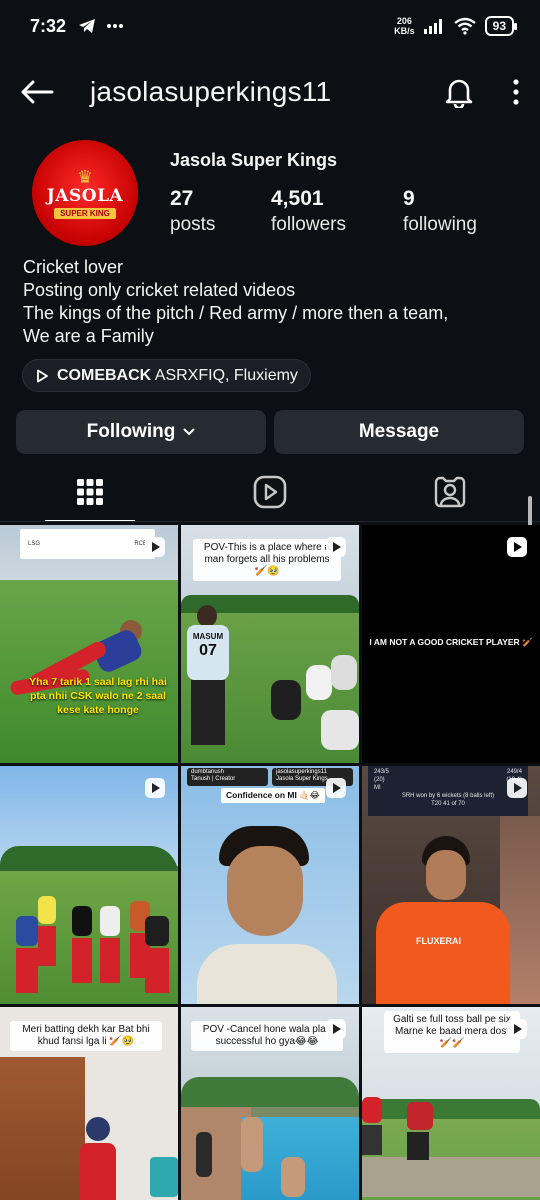  I want to click on scoreboard: LSG RCB, so click(87, 544).